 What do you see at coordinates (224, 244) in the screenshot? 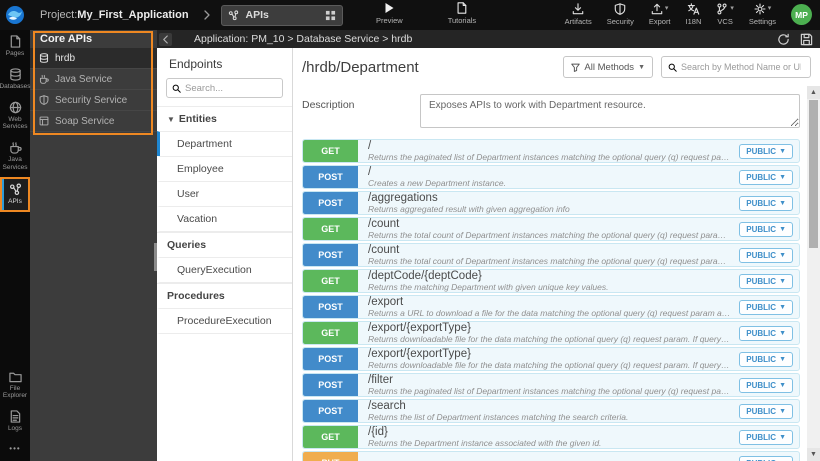
I see `endpoints-group-queries: Queries` at bounding box center [224, 244].